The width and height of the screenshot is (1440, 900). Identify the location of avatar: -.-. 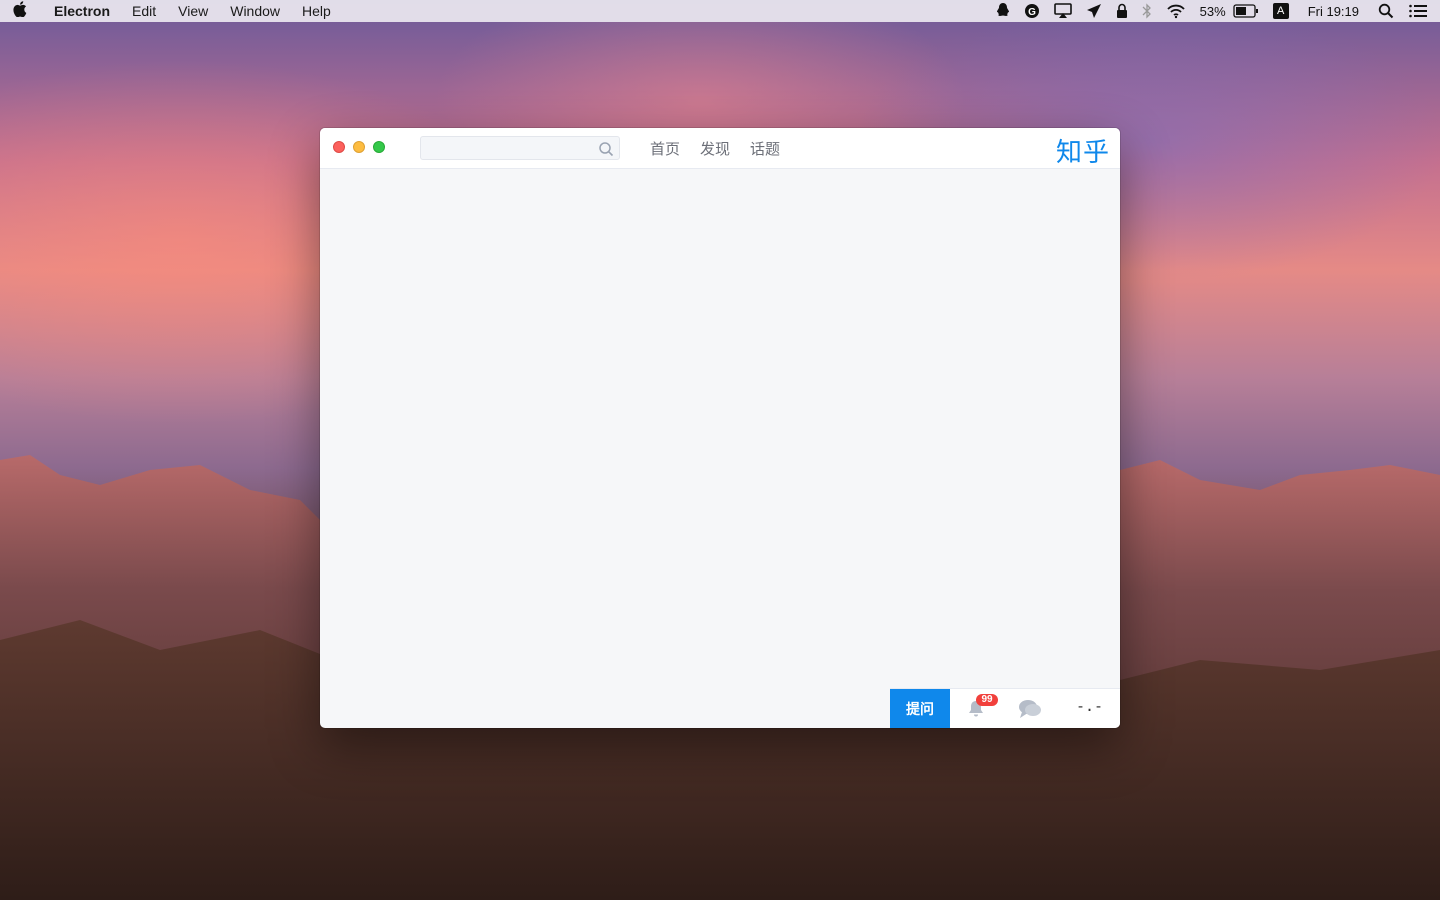
(1089, 706).